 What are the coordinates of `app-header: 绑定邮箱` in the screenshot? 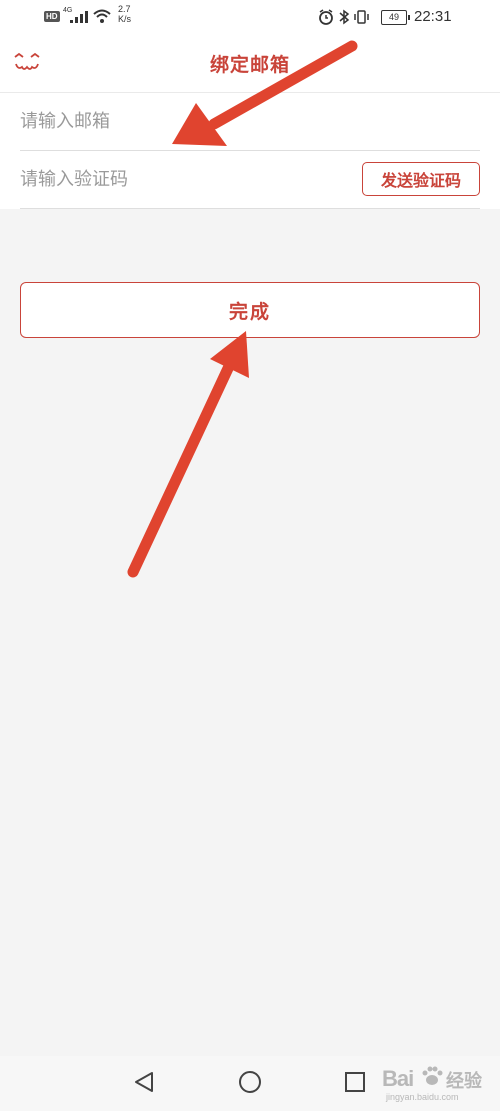 It's located at (250, 63).